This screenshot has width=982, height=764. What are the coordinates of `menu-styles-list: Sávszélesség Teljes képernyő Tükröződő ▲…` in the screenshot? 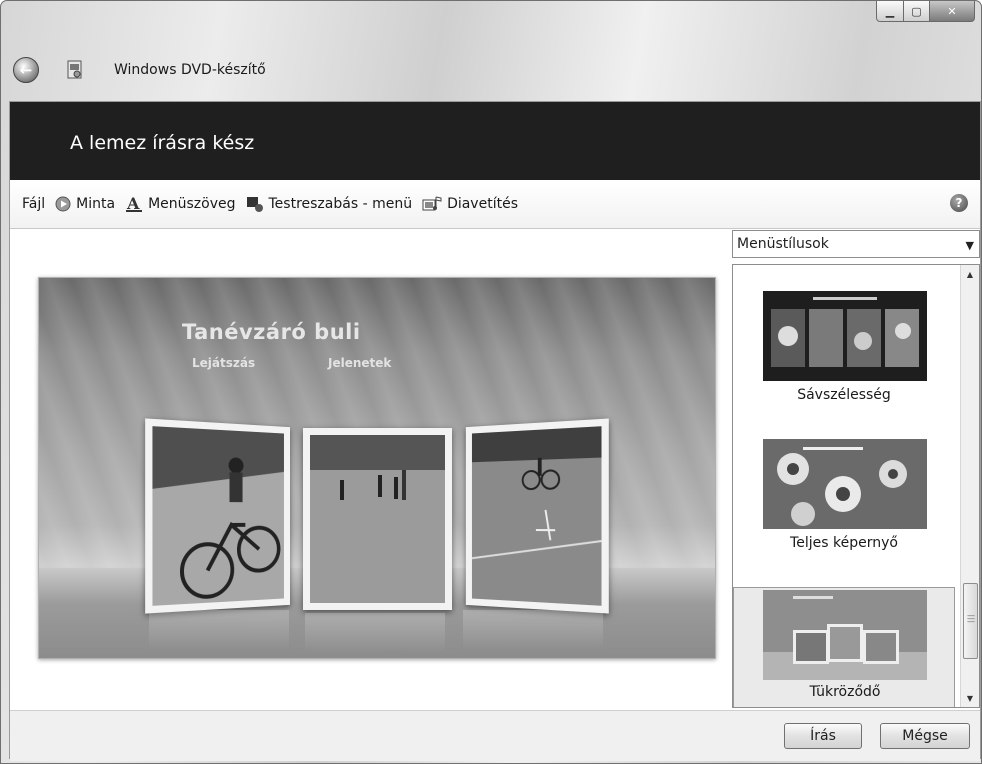 It's located at (856, 486).